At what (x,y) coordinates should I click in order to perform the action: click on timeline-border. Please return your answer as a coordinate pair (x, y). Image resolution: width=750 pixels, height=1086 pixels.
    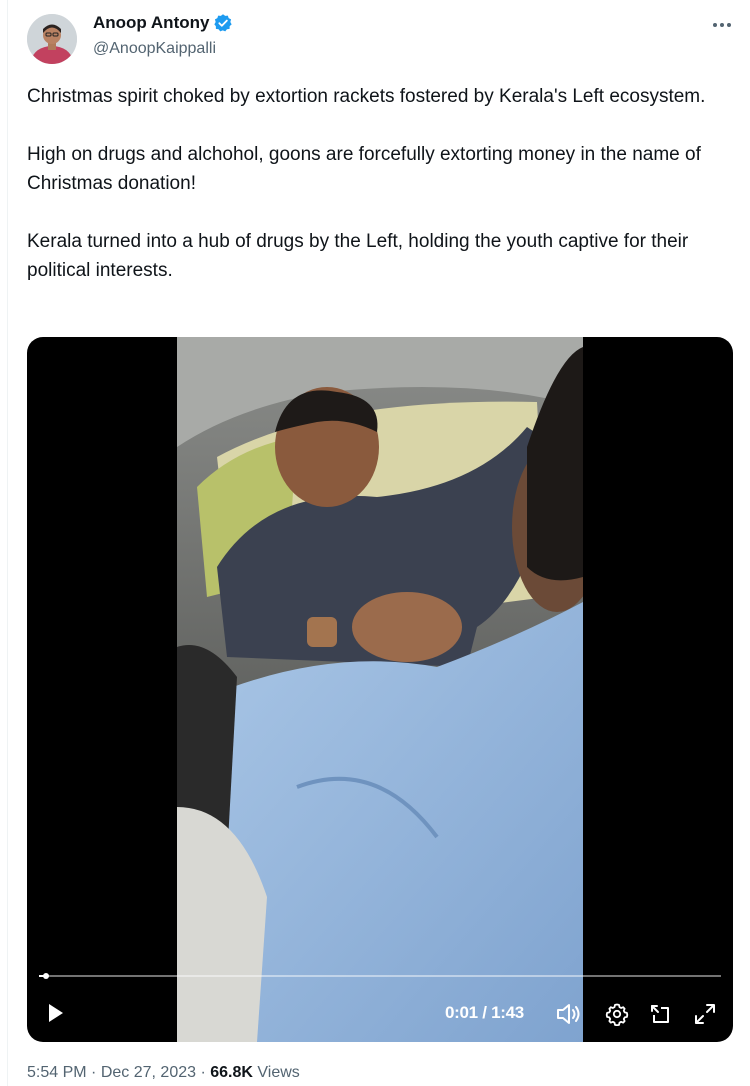
    Looking at the image, I should click on (7, 543).